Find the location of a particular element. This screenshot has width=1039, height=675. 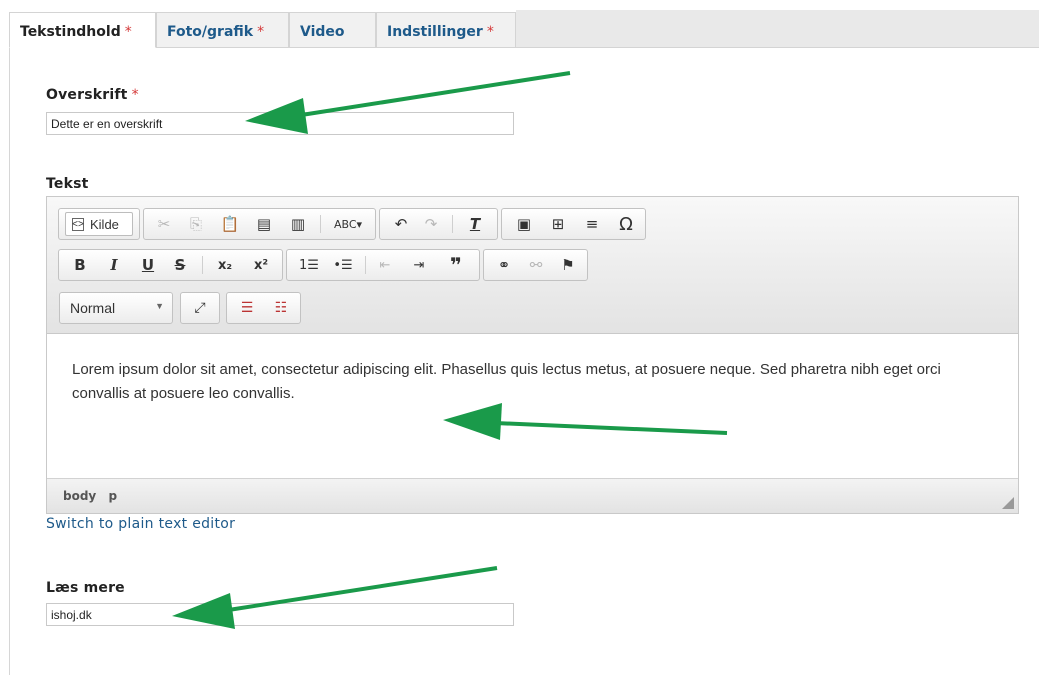

spellcheck-icon: ABC▾ is located at coordinates (348, 224).